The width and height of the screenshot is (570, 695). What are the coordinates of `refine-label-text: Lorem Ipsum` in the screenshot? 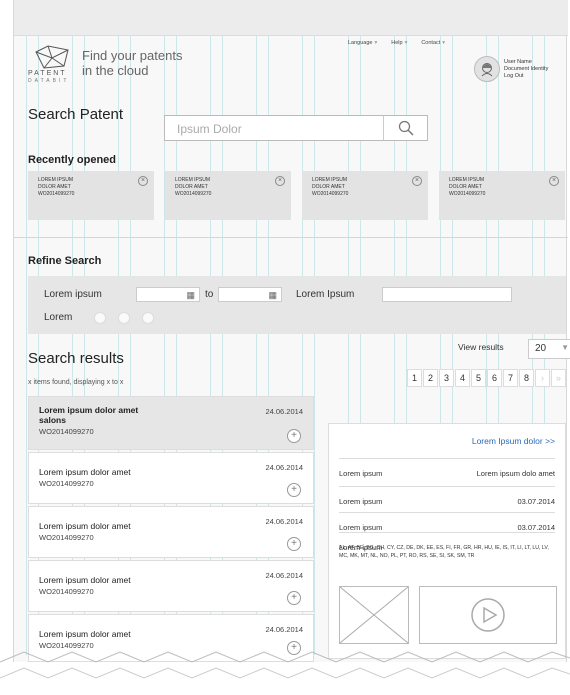 It's located at (325, 294).